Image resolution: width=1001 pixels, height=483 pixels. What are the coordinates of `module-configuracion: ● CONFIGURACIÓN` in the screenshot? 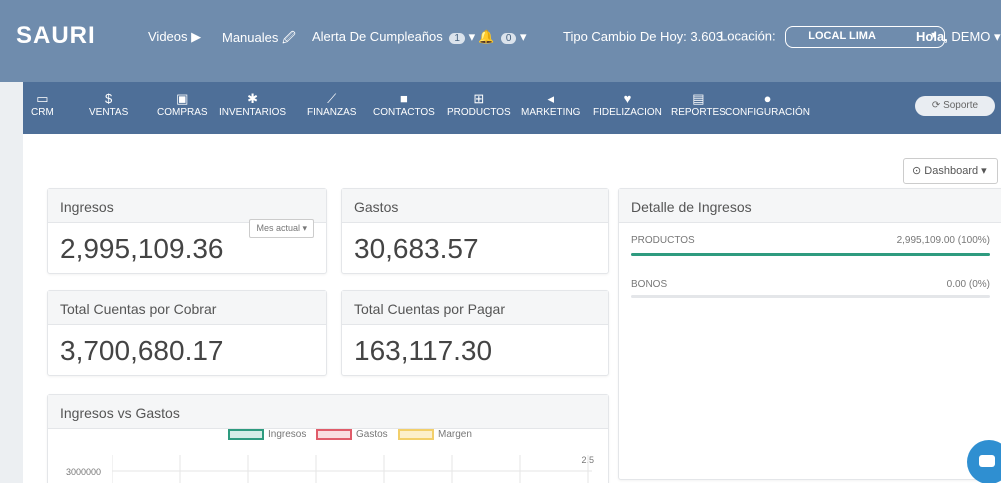 It's located at (767, 104).